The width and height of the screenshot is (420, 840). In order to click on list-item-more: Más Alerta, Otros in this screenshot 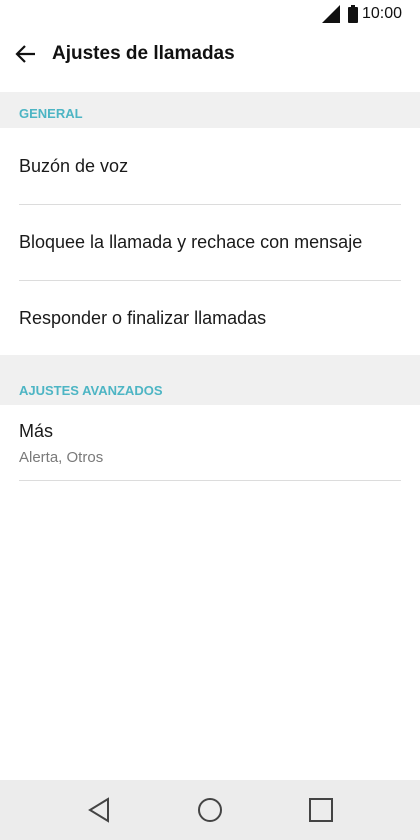, I will do `click(210, 442)`.